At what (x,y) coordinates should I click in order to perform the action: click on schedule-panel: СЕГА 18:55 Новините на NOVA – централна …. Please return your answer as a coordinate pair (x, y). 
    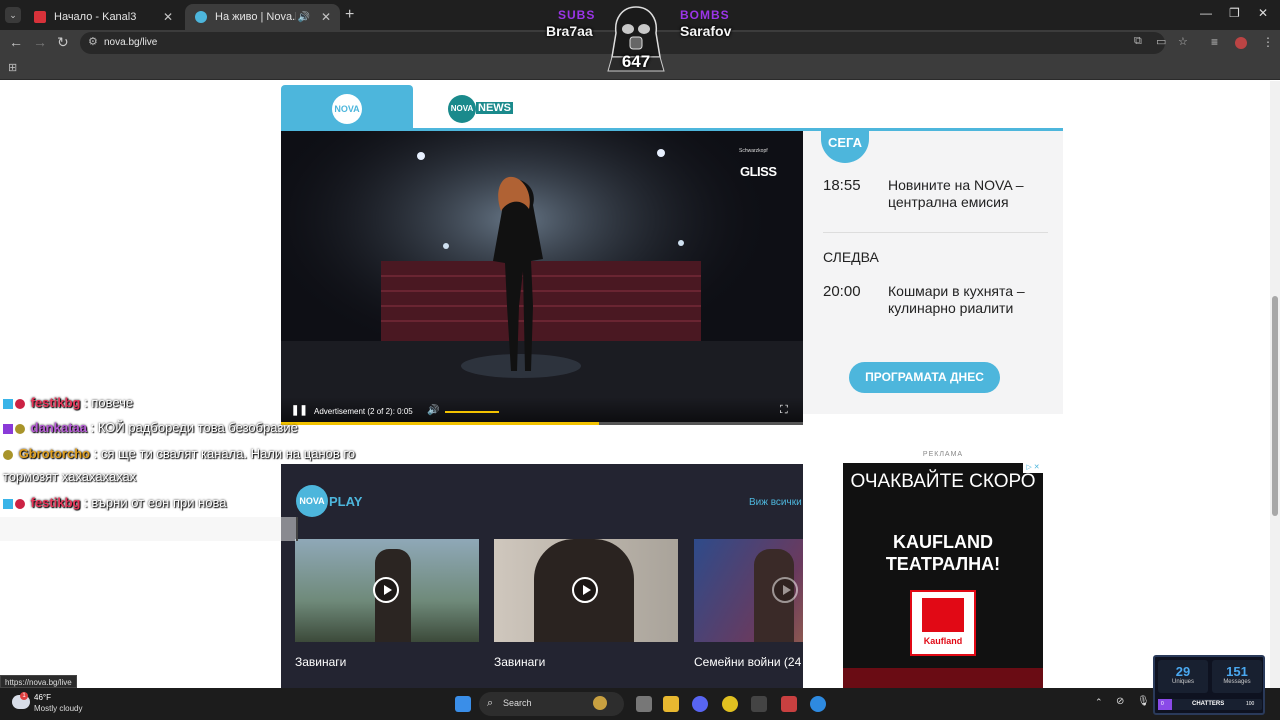
    Looking at the image, I should click on (933, 271).